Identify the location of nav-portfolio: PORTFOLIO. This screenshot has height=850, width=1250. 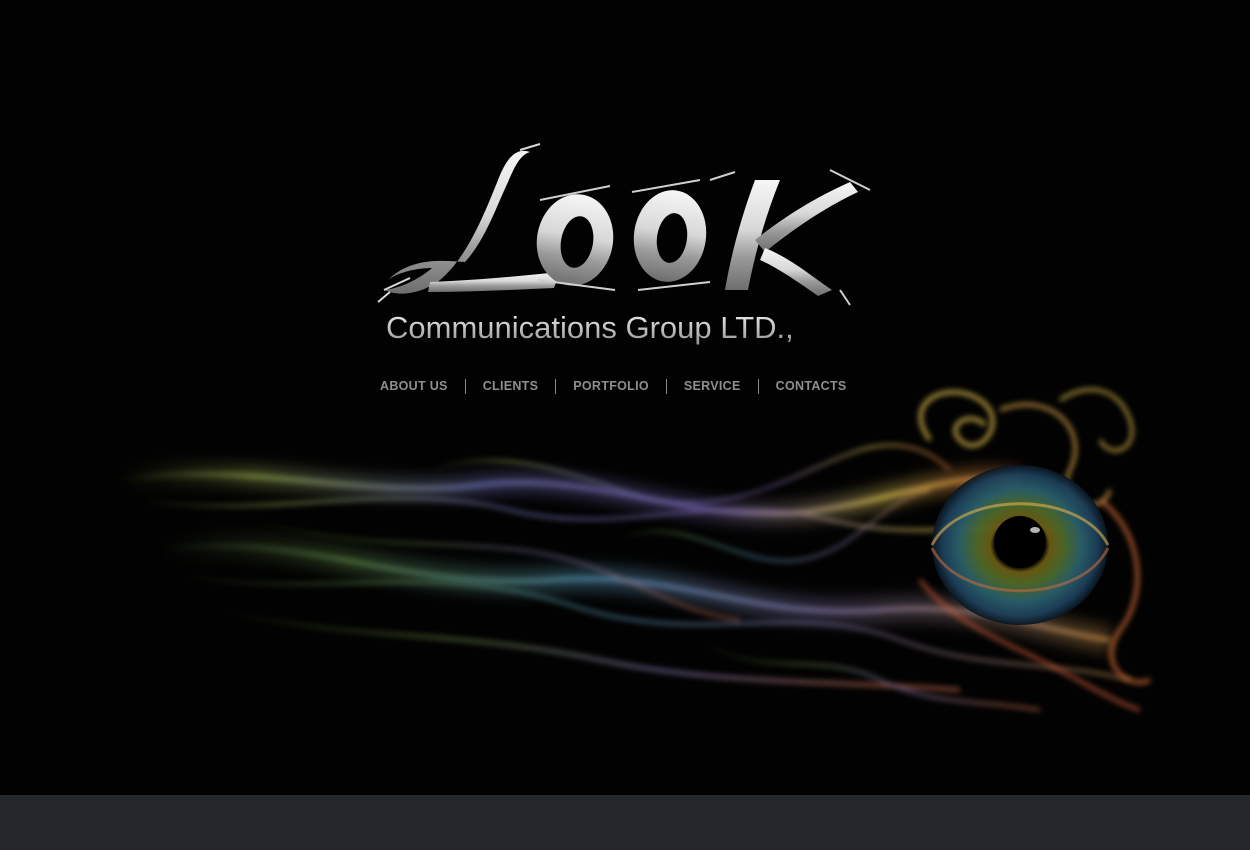
(611, 386).